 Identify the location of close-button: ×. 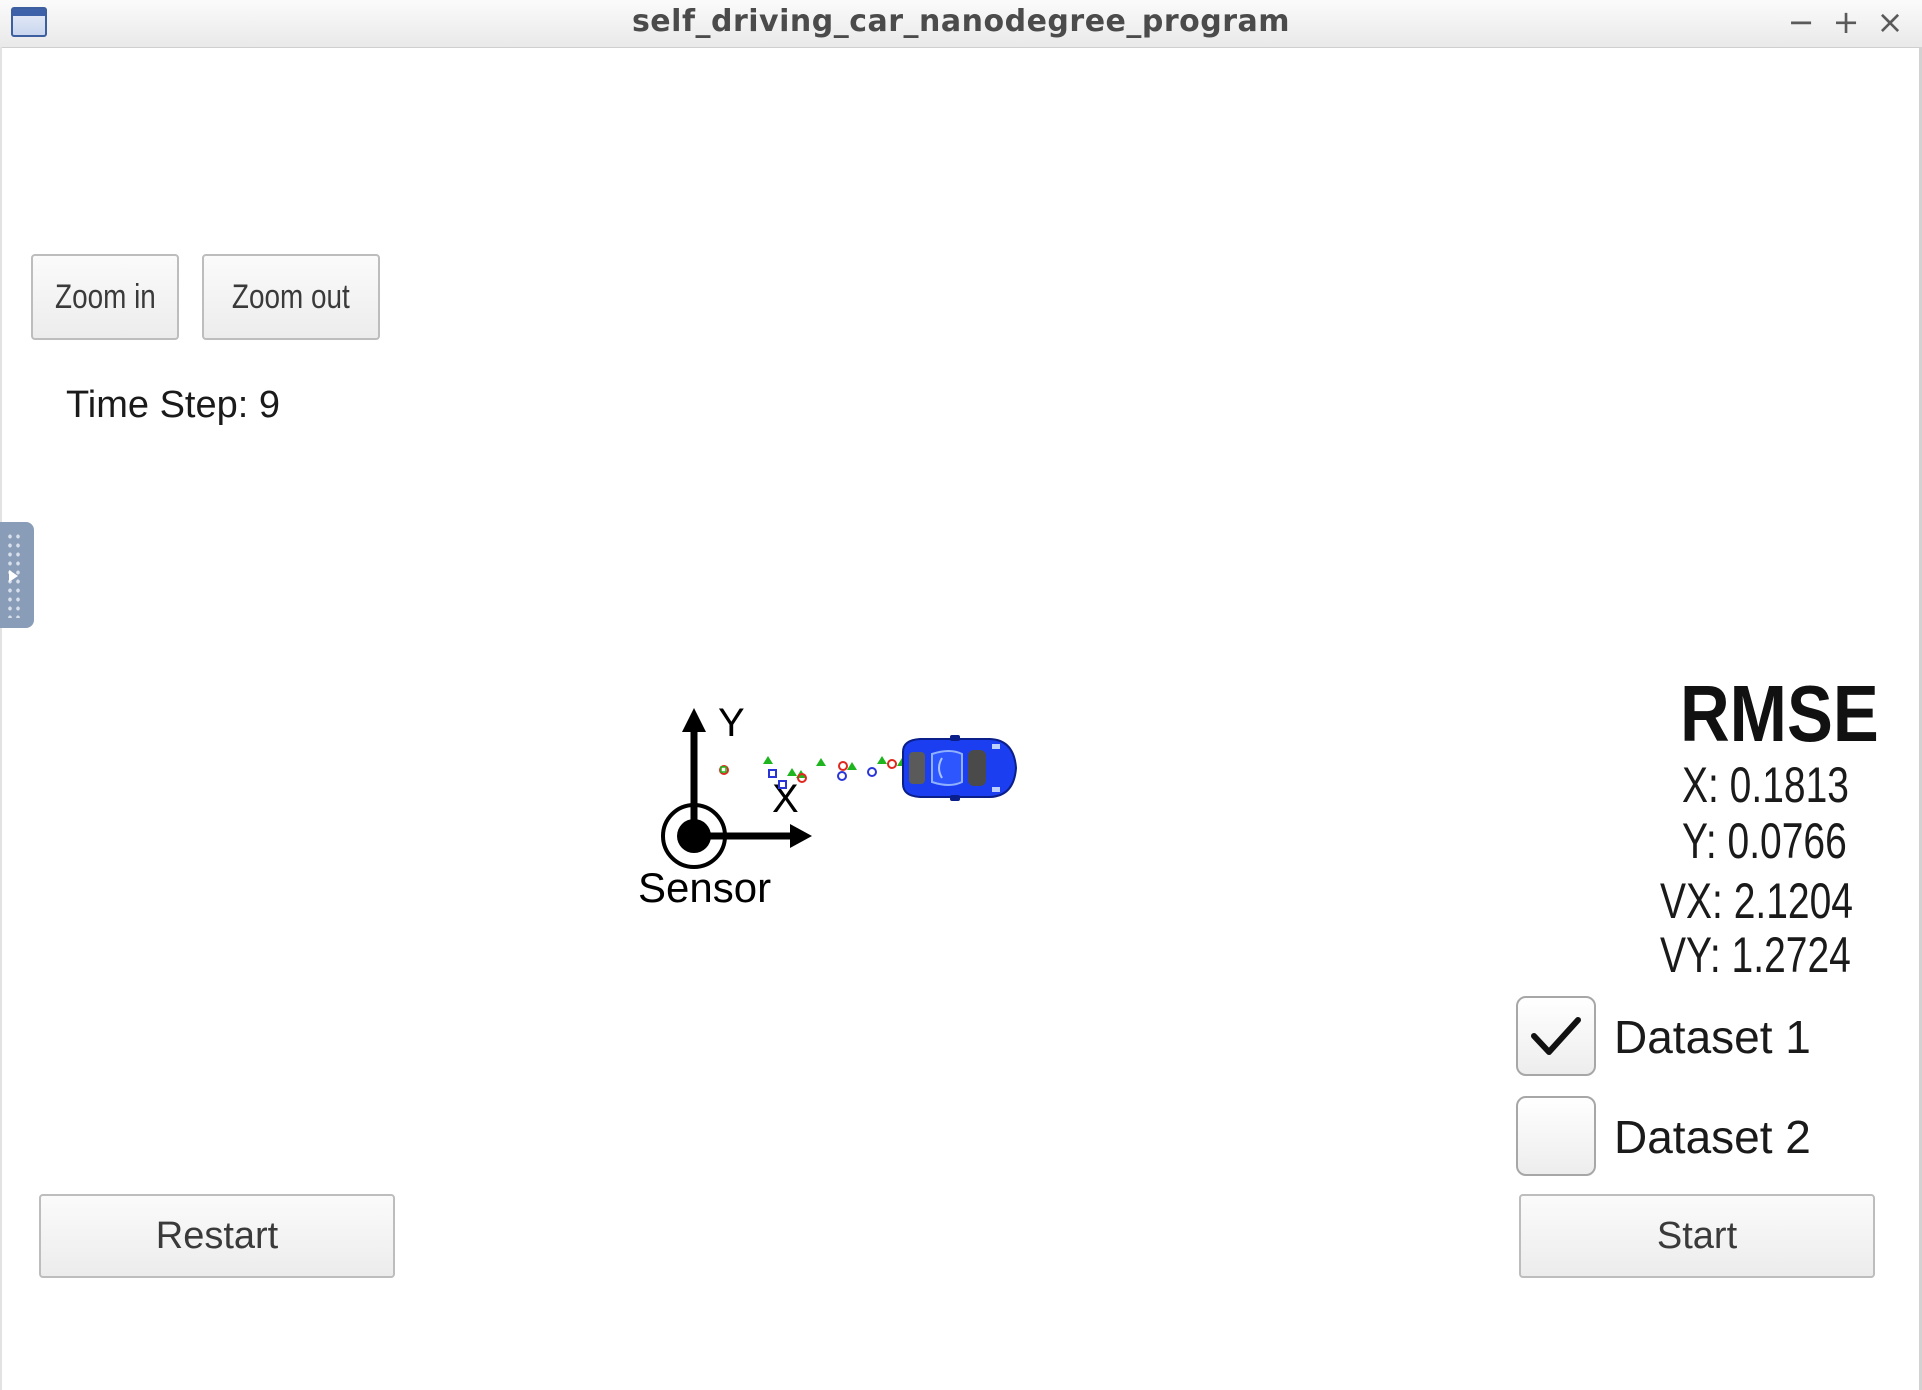
(1890, 22).